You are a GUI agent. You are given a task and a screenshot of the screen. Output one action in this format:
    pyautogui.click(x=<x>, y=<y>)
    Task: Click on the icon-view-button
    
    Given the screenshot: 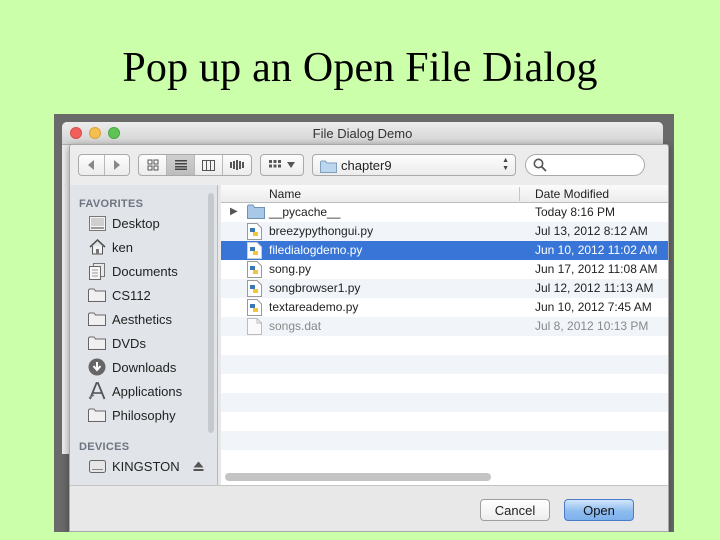 What is the action you would take?
    pyautogui.click(x=153, y=165)
    